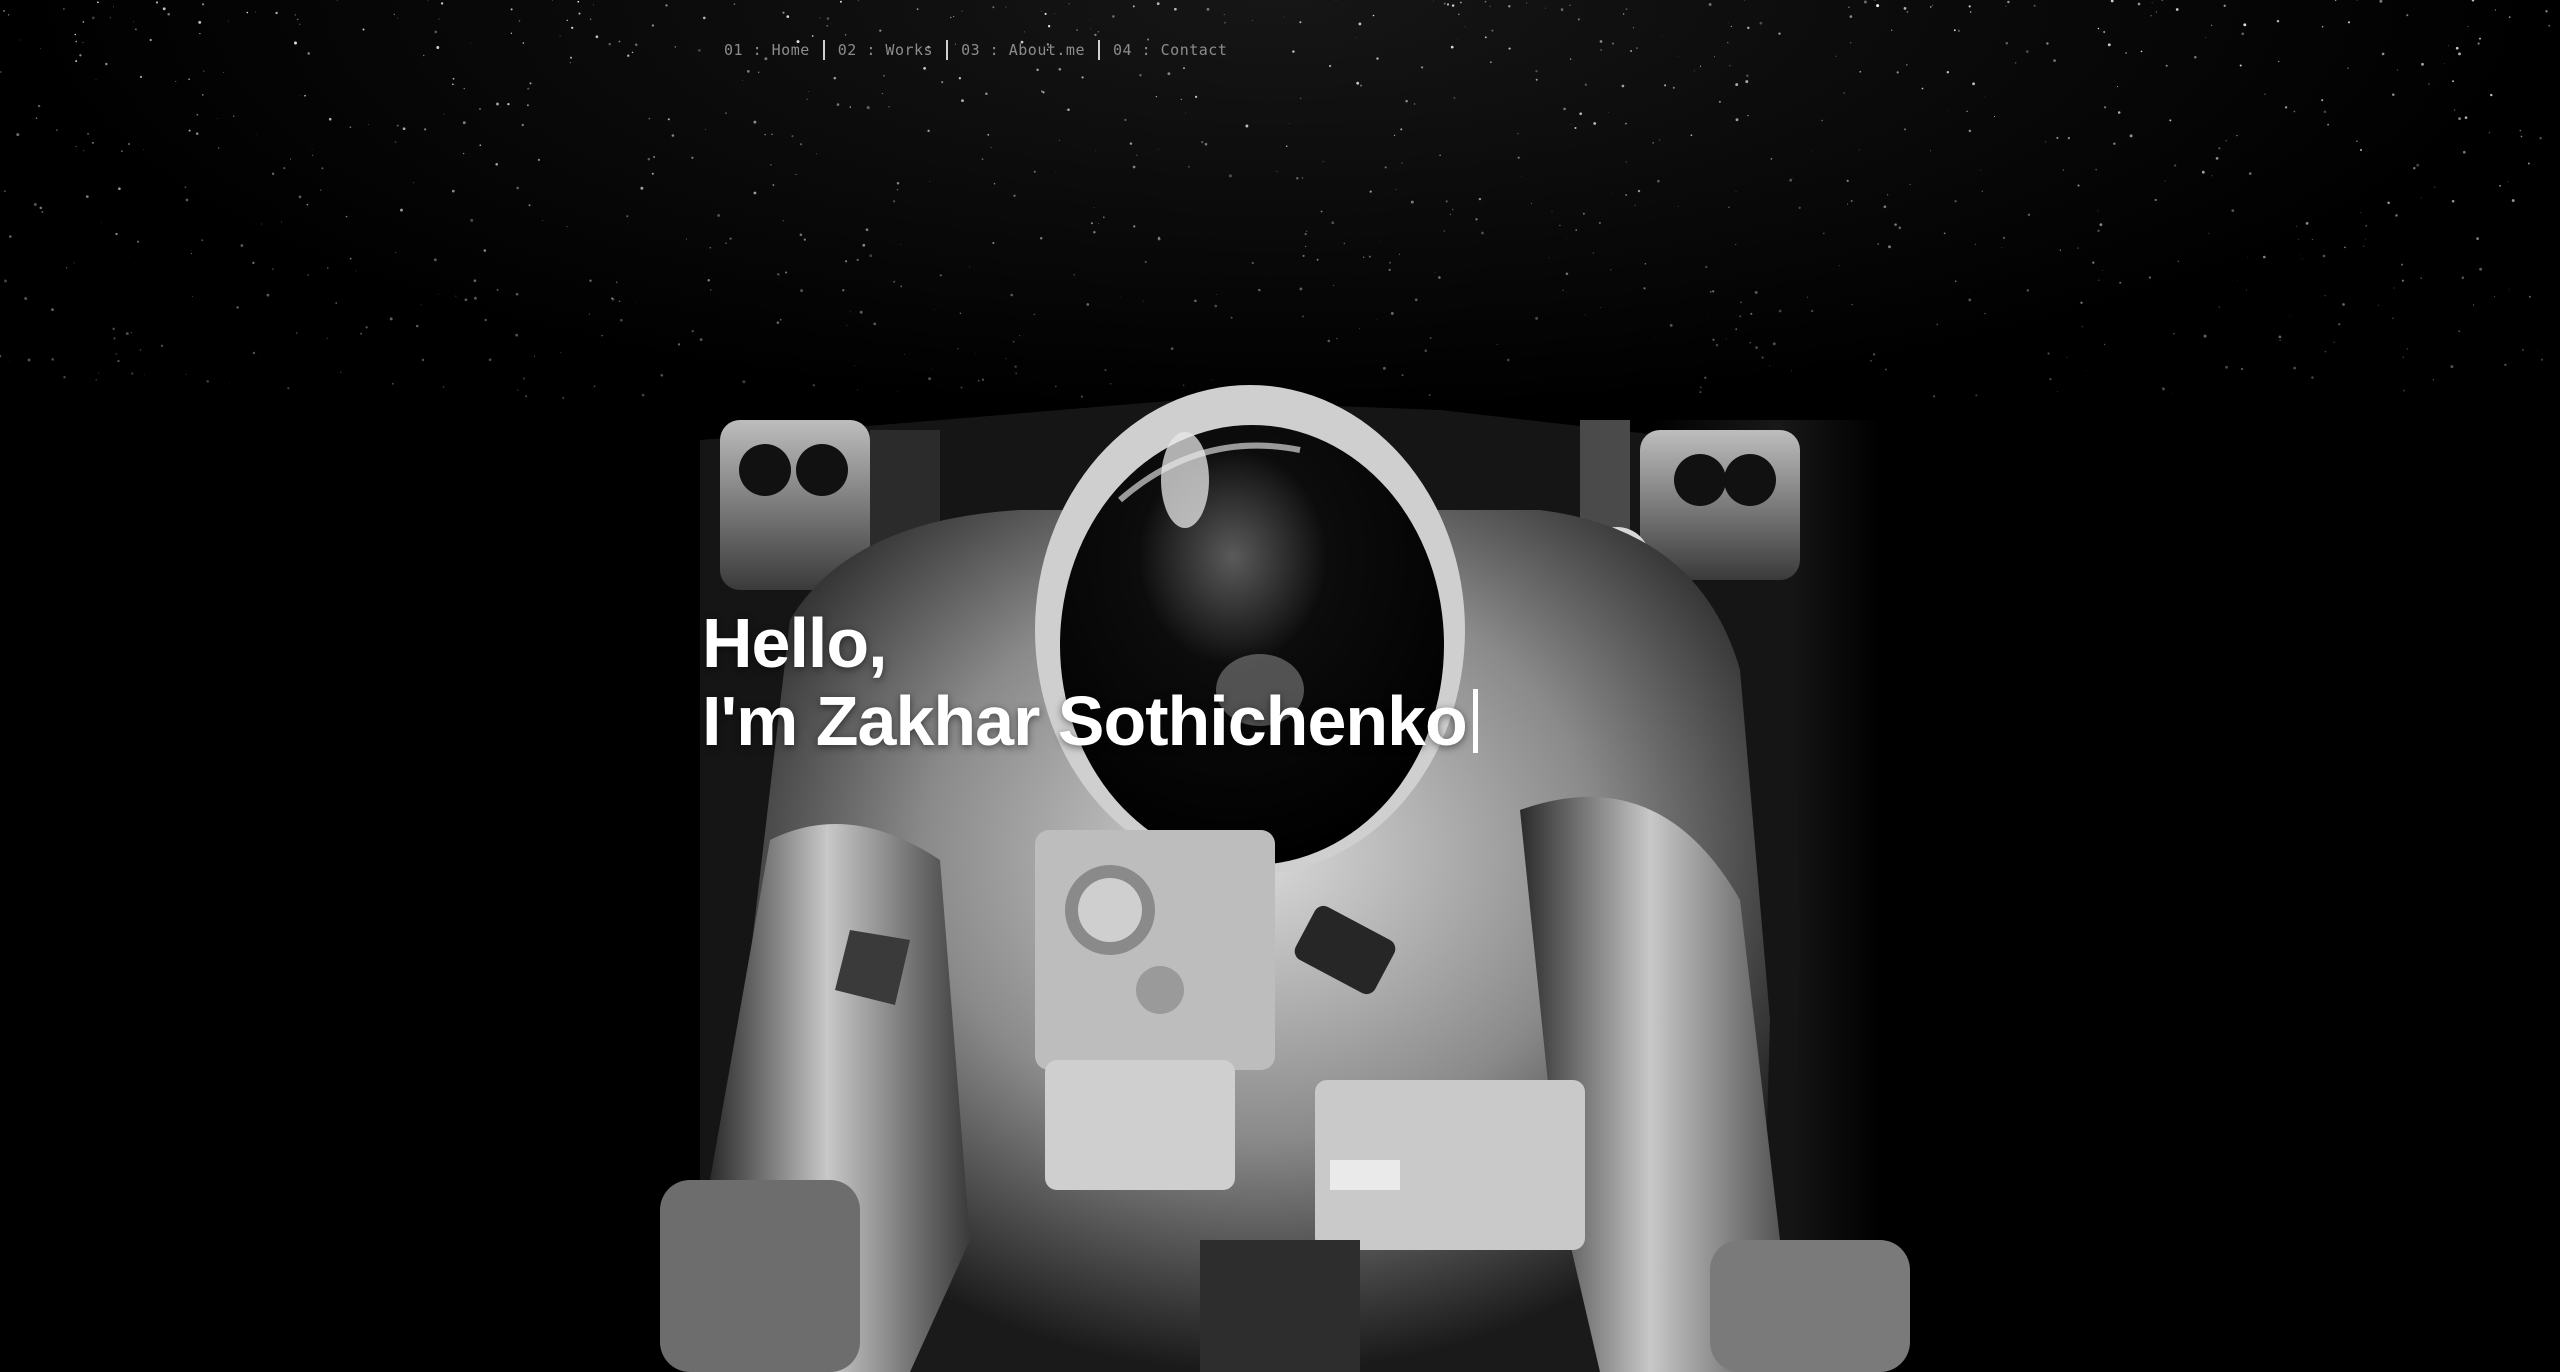 This screenshot has height=1372, width=2560. I want to click on typing-cursor, so click(1475, 721).